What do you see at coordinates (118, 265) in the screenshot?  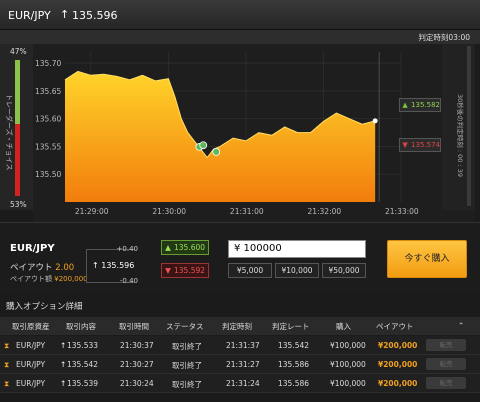 I see `strike-value-text: 135.596` at bounding box center [118, 265].